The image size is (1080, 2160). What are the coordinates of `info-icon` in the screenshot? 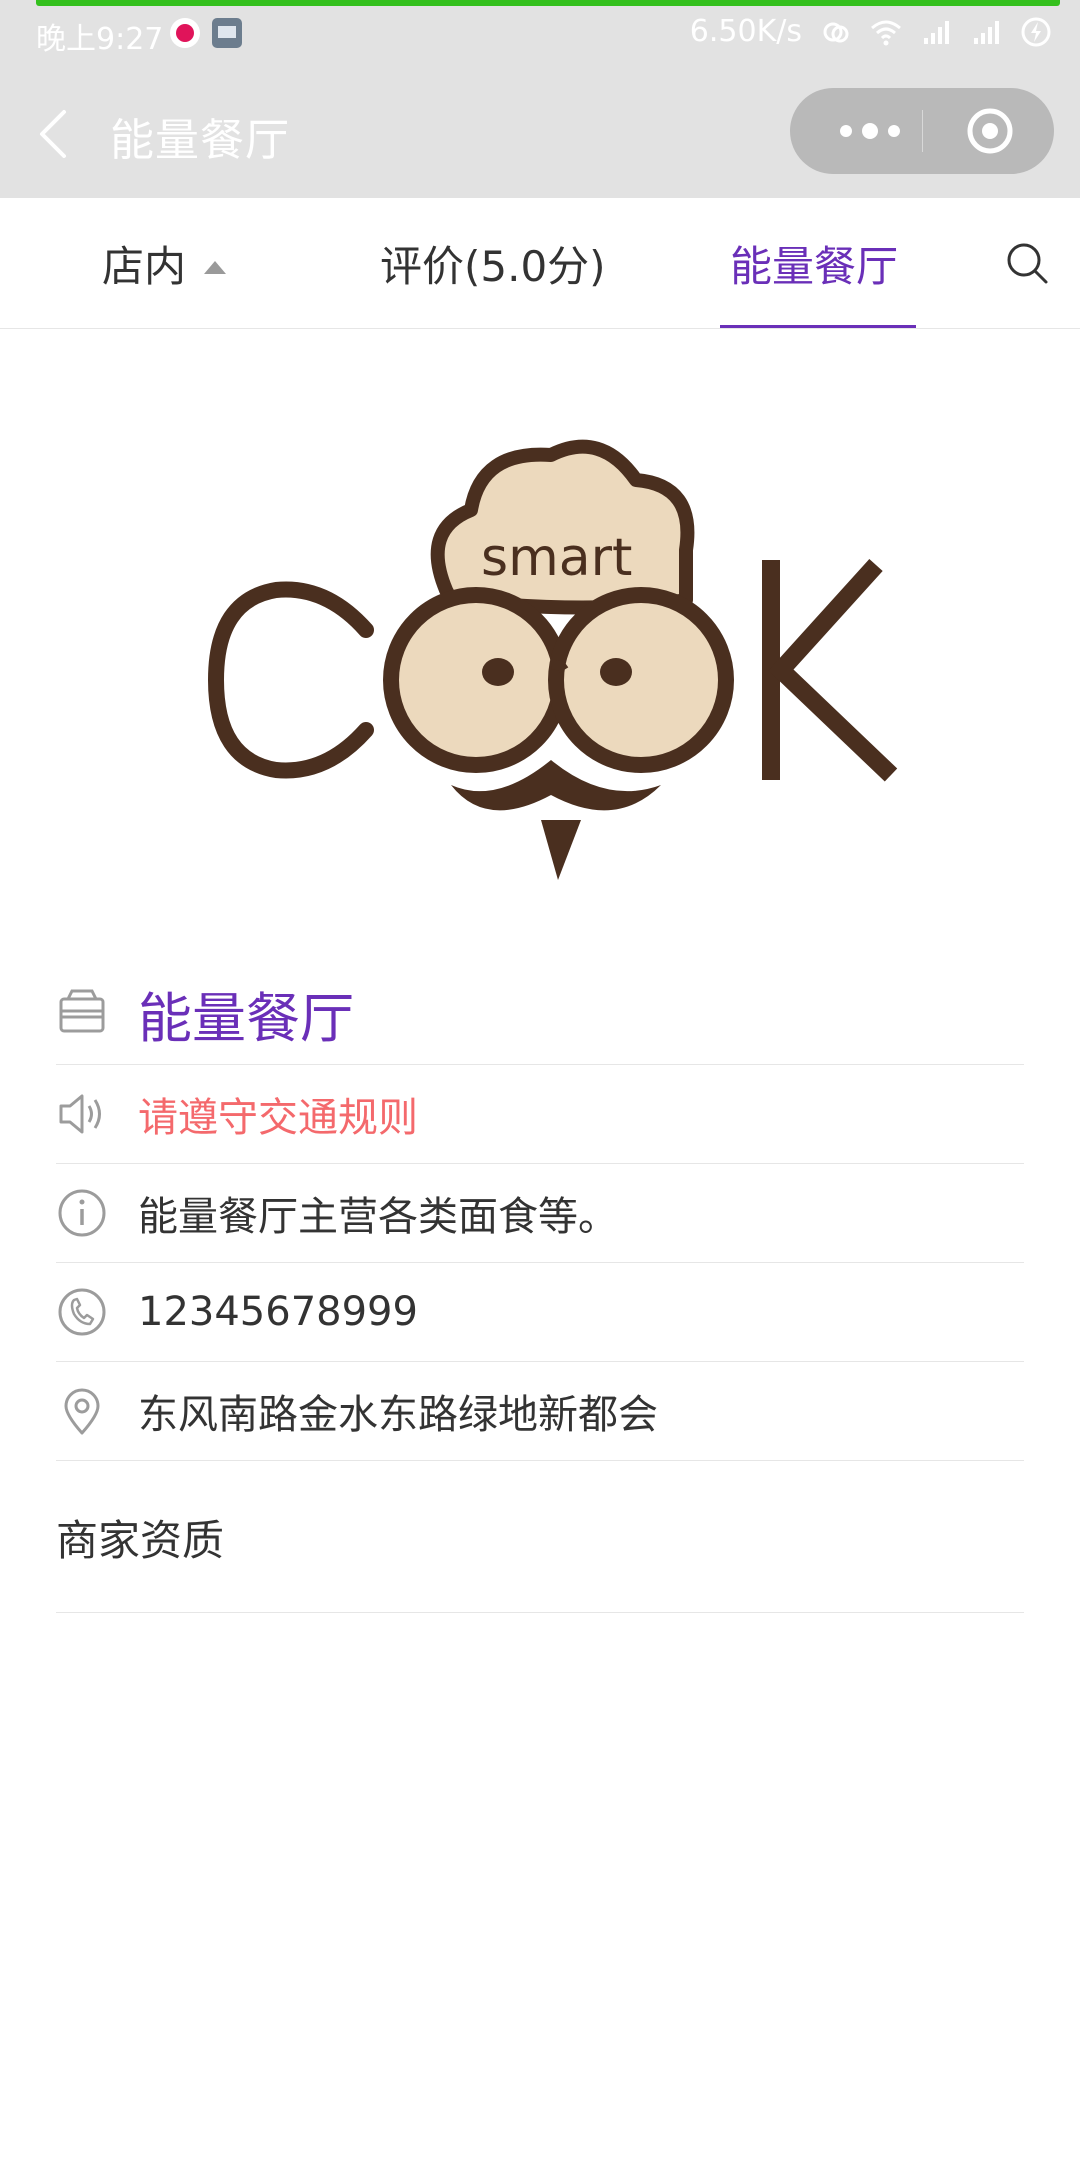 It's located at (82, 1213).